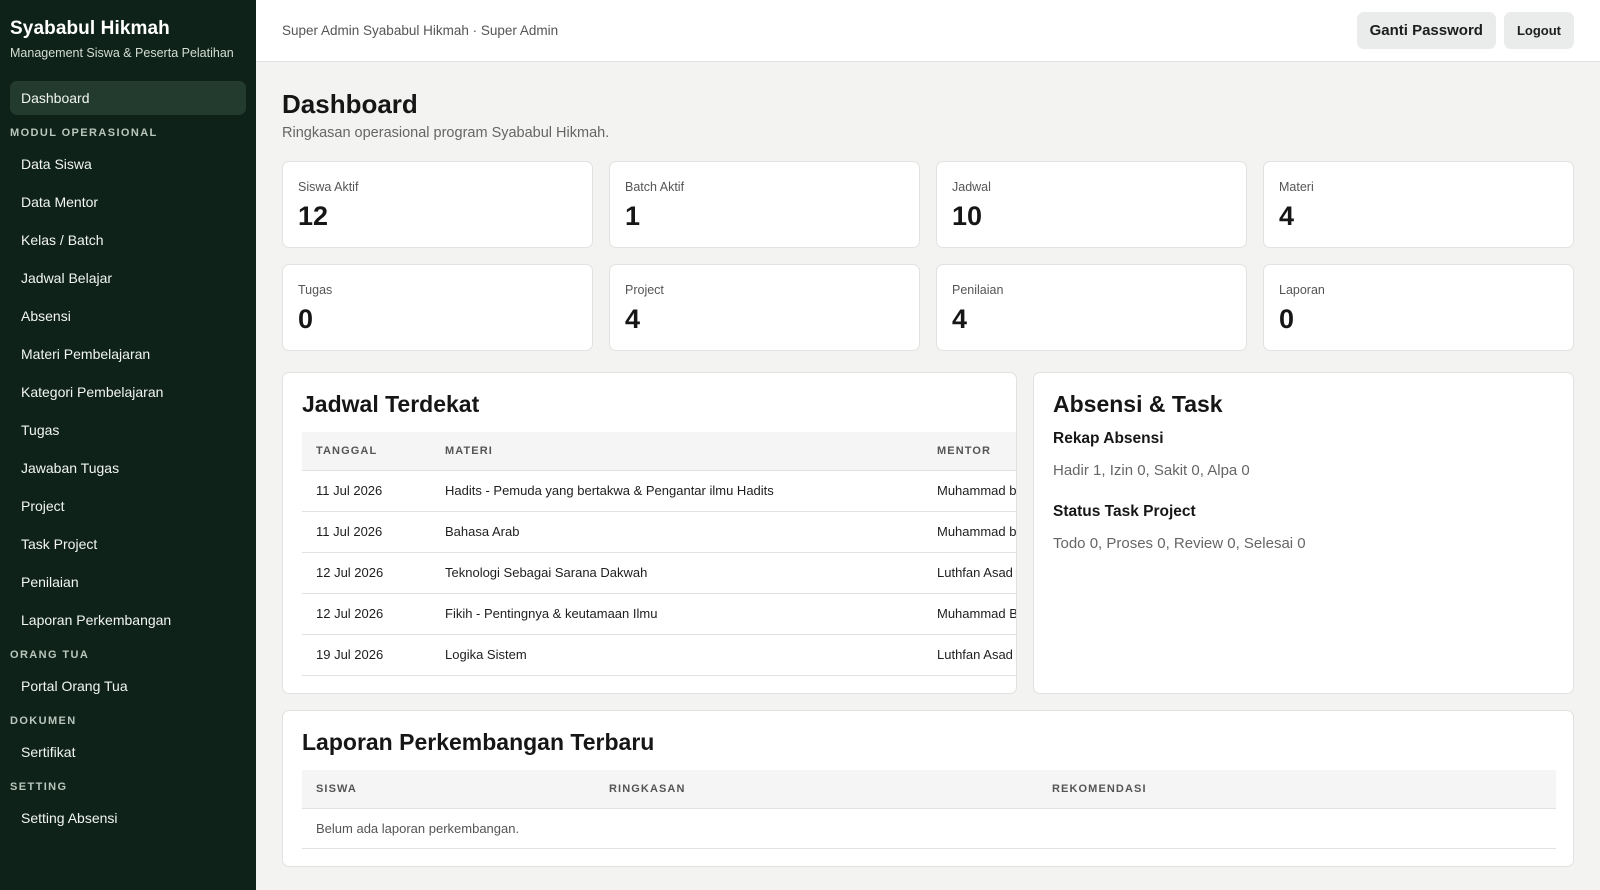 This screenshot has height=890, width=1600. Describe the element at coordinates (1426, 30) in the screenshot. I see `change-password-button: Ganti Password` at that location.